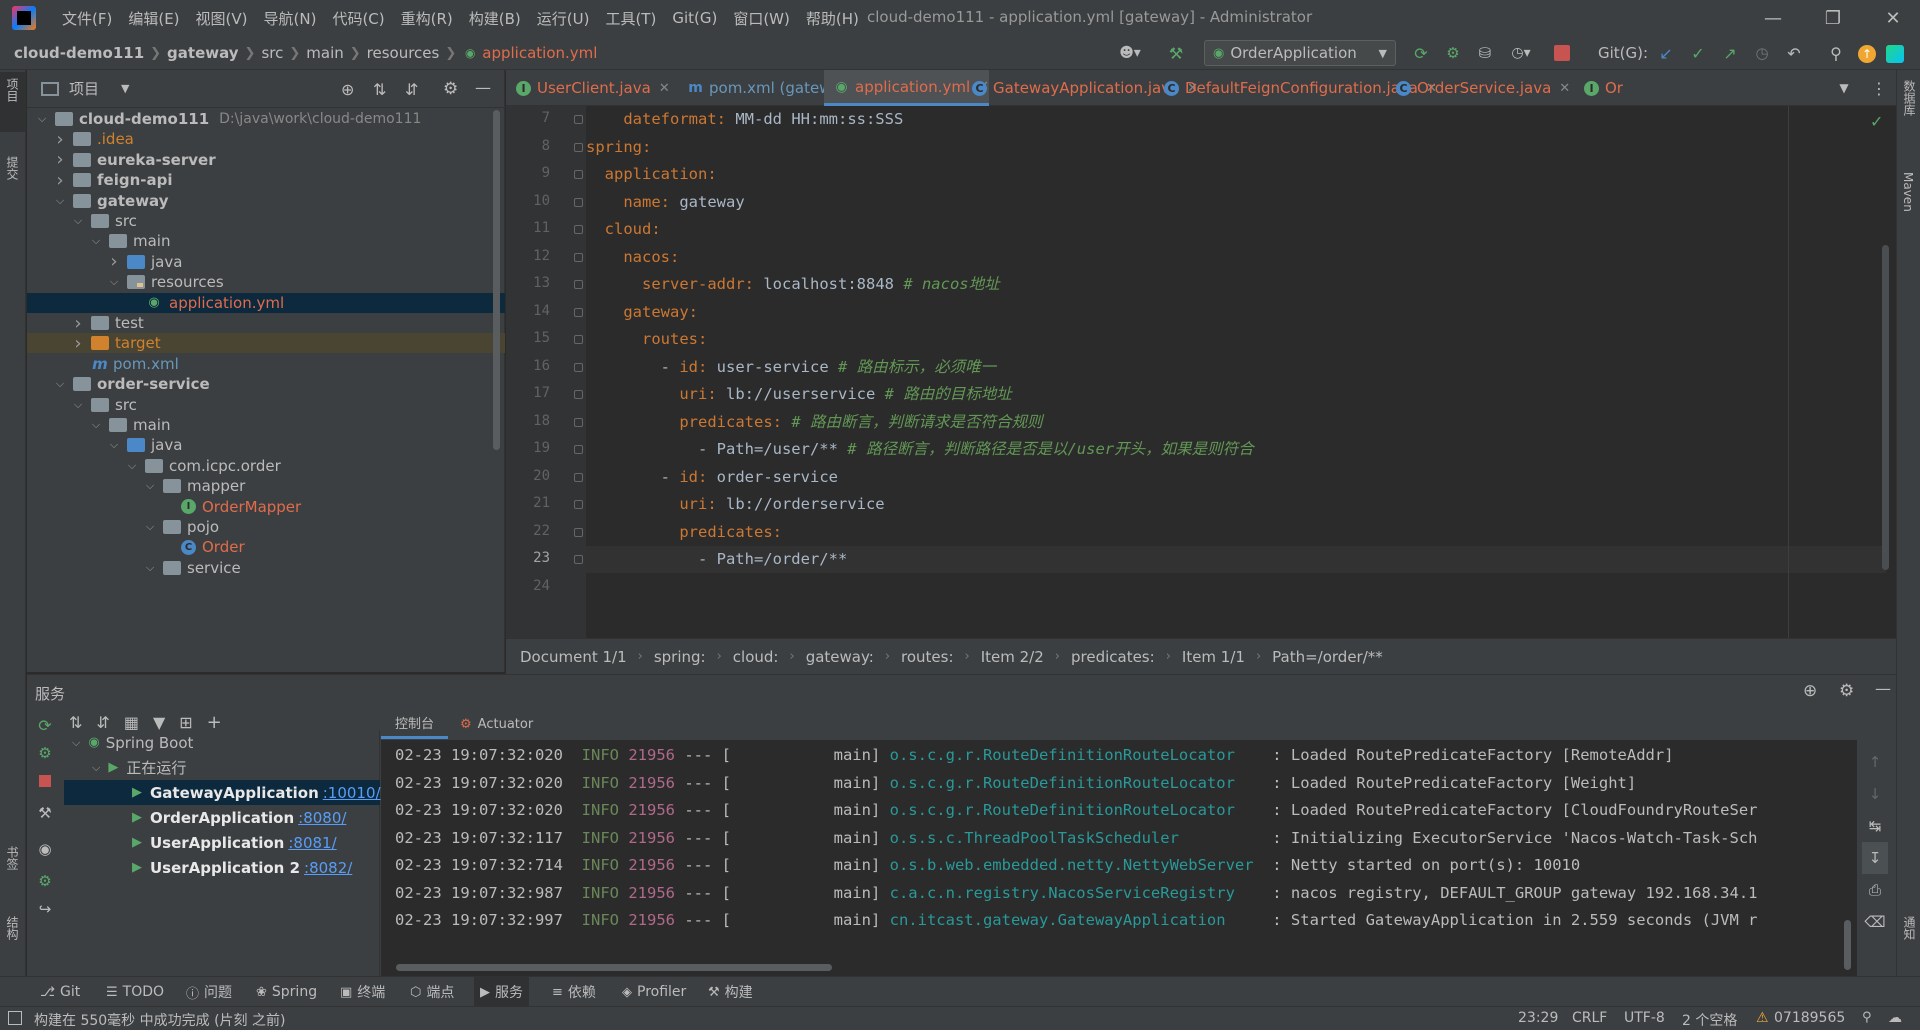 Image resolution: width=1920 pixels, height=1030 pixels. Describe the element at coordinates (1730, 53) in the screenshot. I see `git-push-icon: ↗` at that location.